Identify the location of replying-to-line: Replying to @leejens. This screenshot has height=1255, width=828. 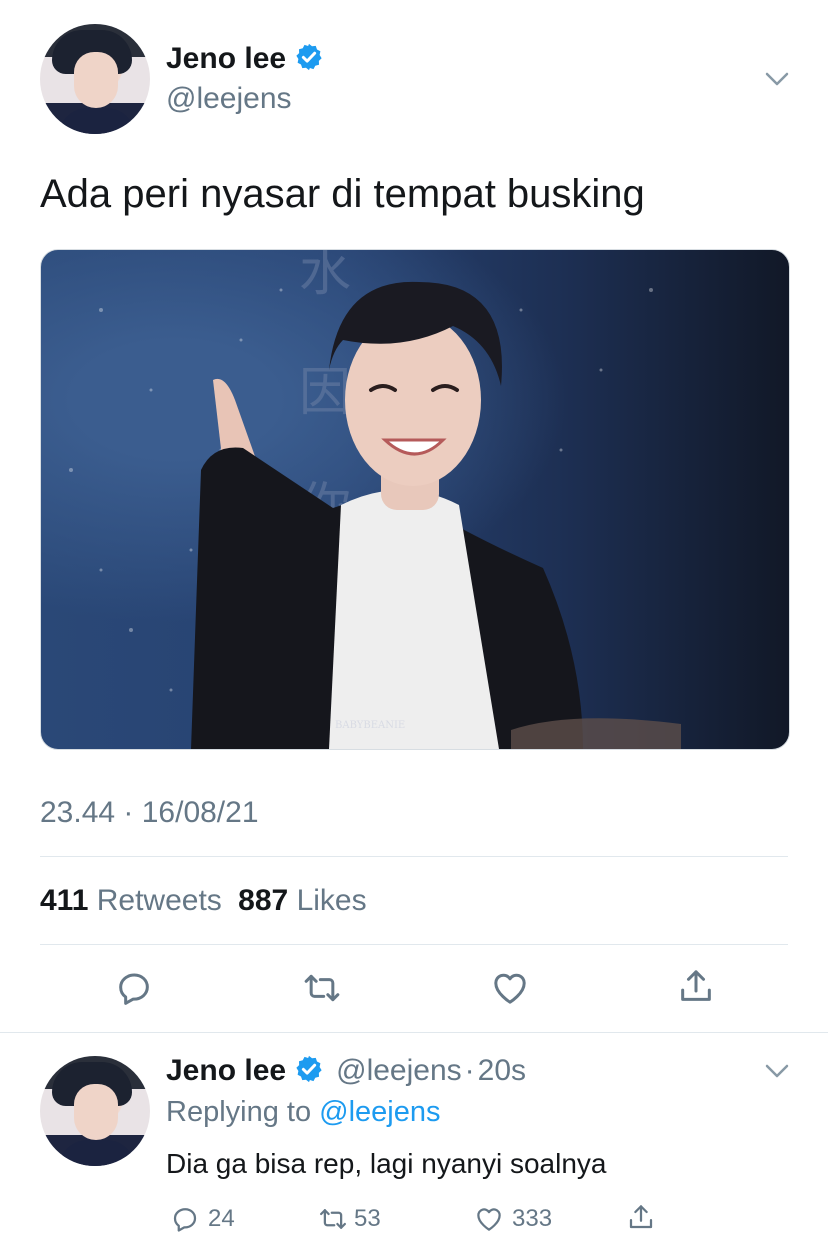
(303, 1112).